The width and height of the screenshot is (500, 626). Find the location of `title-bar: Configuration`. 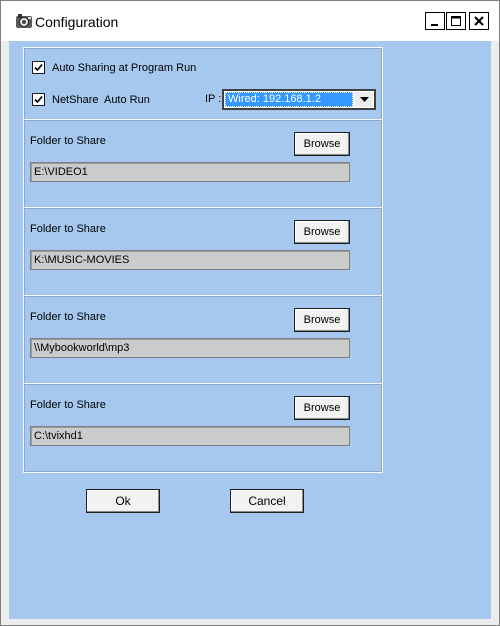

title-bar: Configuration is located at coordinates (250, 21).